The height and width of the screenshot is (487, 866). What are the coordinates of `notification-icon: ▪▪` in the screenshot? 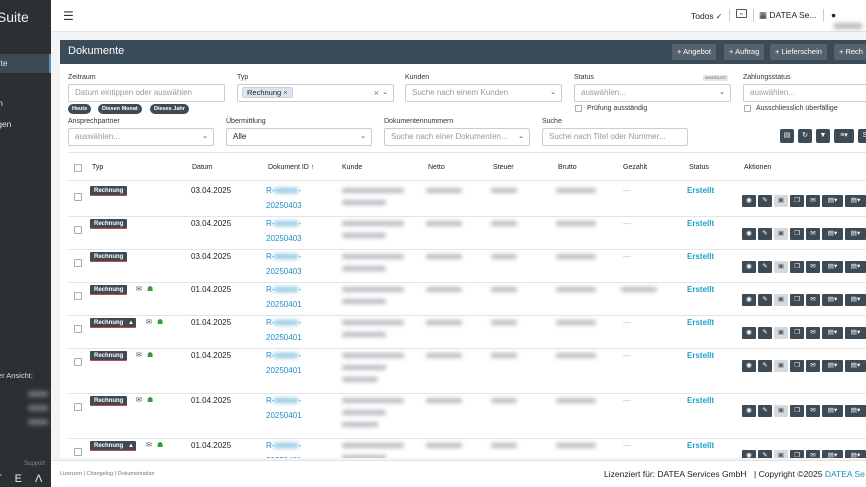 It's located at (741, 13).